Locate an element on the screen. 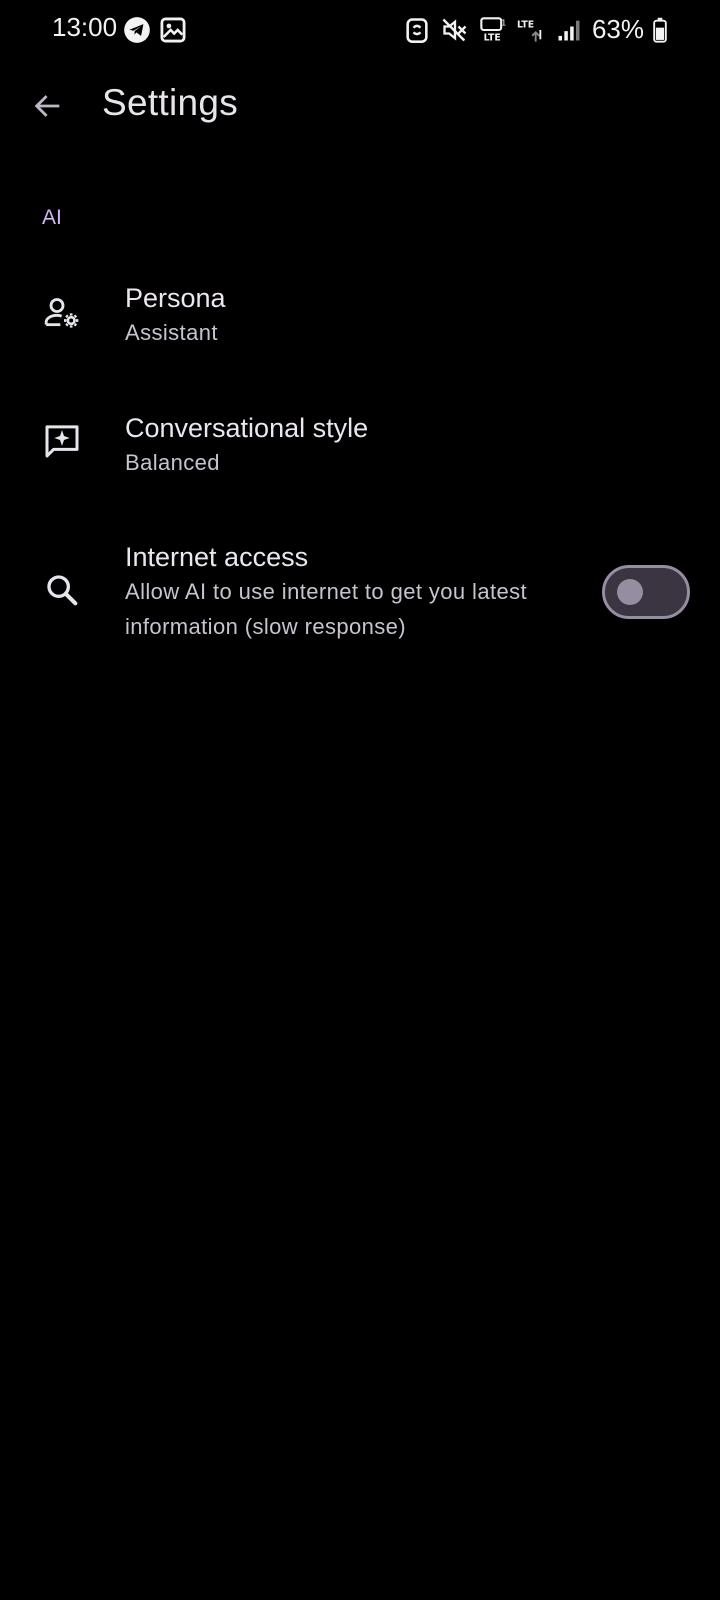  setting-title: Conversational style is located at coordinates (247, 428).